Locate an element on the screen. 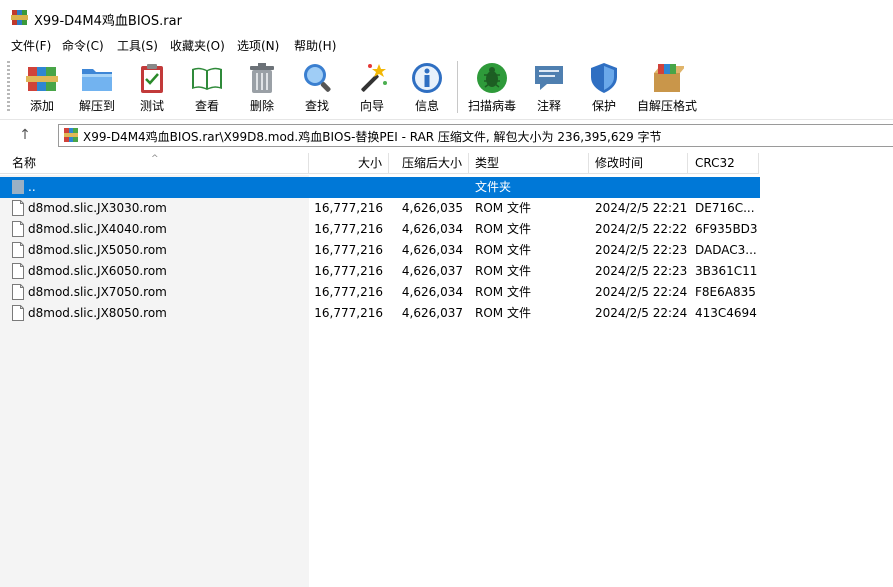 This screenshot has height=587, width=893. column-header-row: 名称 ^ 大小 压缩后大小 类型 修改时间 CRC32 is located at coordinates (446, 164).